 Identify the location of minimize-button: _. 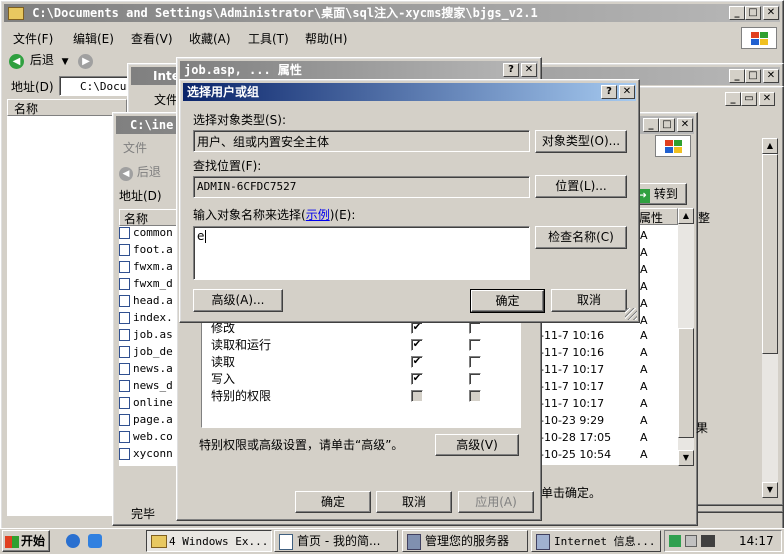
(737, 13).